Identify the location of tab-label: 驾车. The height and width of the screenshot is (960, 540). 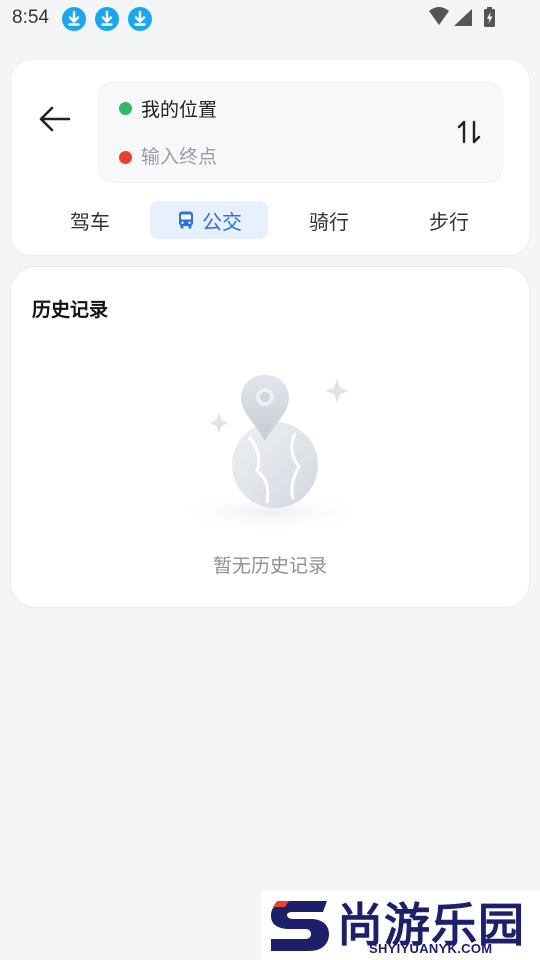
(90, 221).